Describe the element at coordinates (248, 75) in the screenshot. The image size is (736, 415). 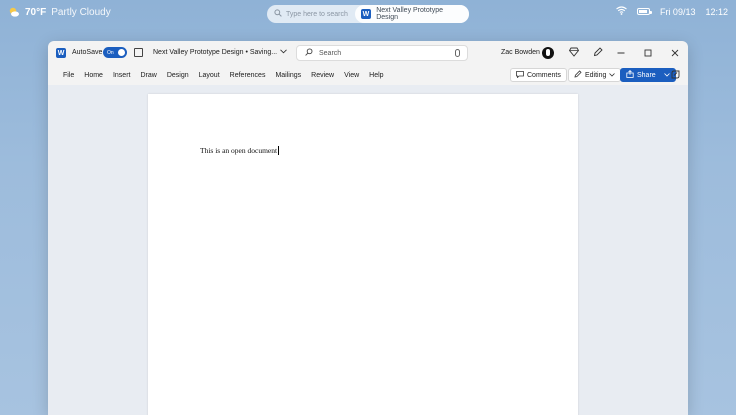
I see `tab-references: References` at that location.